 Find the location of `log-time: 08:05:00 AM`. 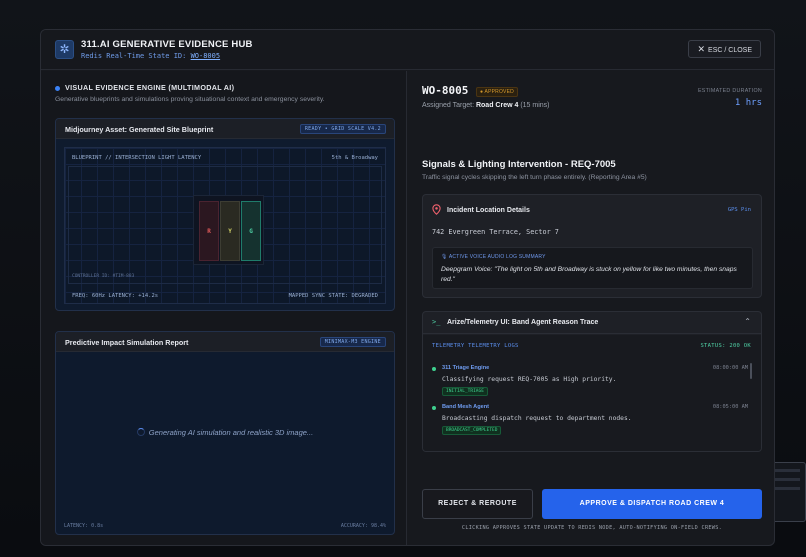

log-time: 08:05:00 AM is located at coordinates (730, 407).